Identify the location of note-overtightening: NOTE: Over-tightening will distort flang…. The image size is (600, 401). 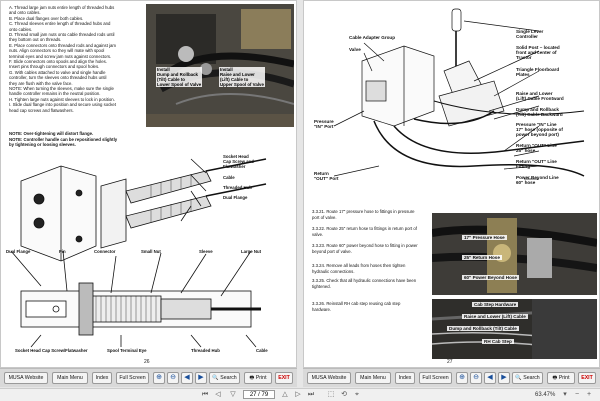
(51, 133).